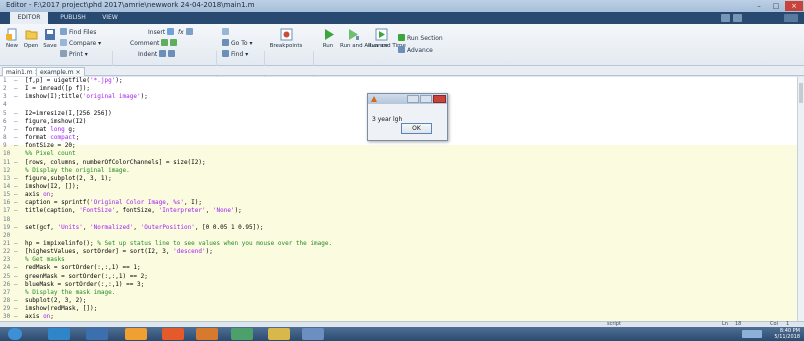 The image size is (804, 341). I want to click on back-arrow-icon, so click(225, 31).